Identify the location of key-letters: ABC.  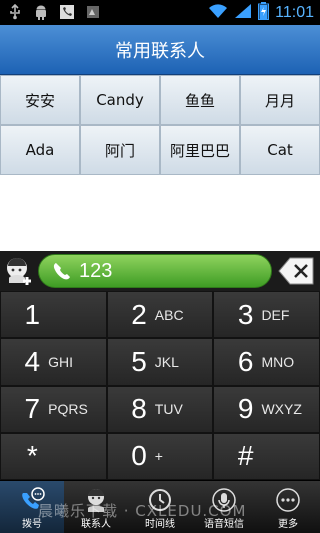
(169, 314).